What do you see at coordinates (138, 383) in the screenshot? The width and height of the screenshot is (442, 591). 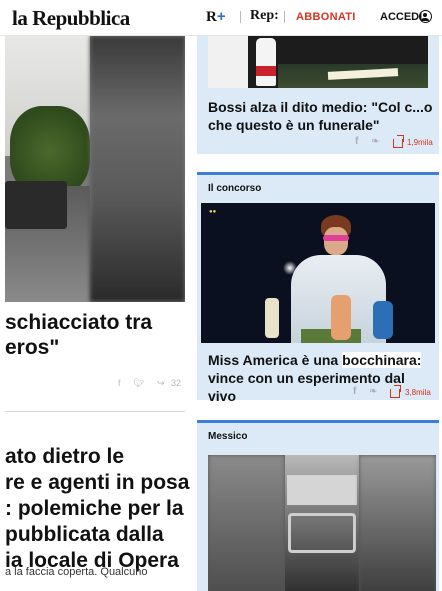 I see `twitter-icon: 🐦︎` at bounding box center [138, 383].